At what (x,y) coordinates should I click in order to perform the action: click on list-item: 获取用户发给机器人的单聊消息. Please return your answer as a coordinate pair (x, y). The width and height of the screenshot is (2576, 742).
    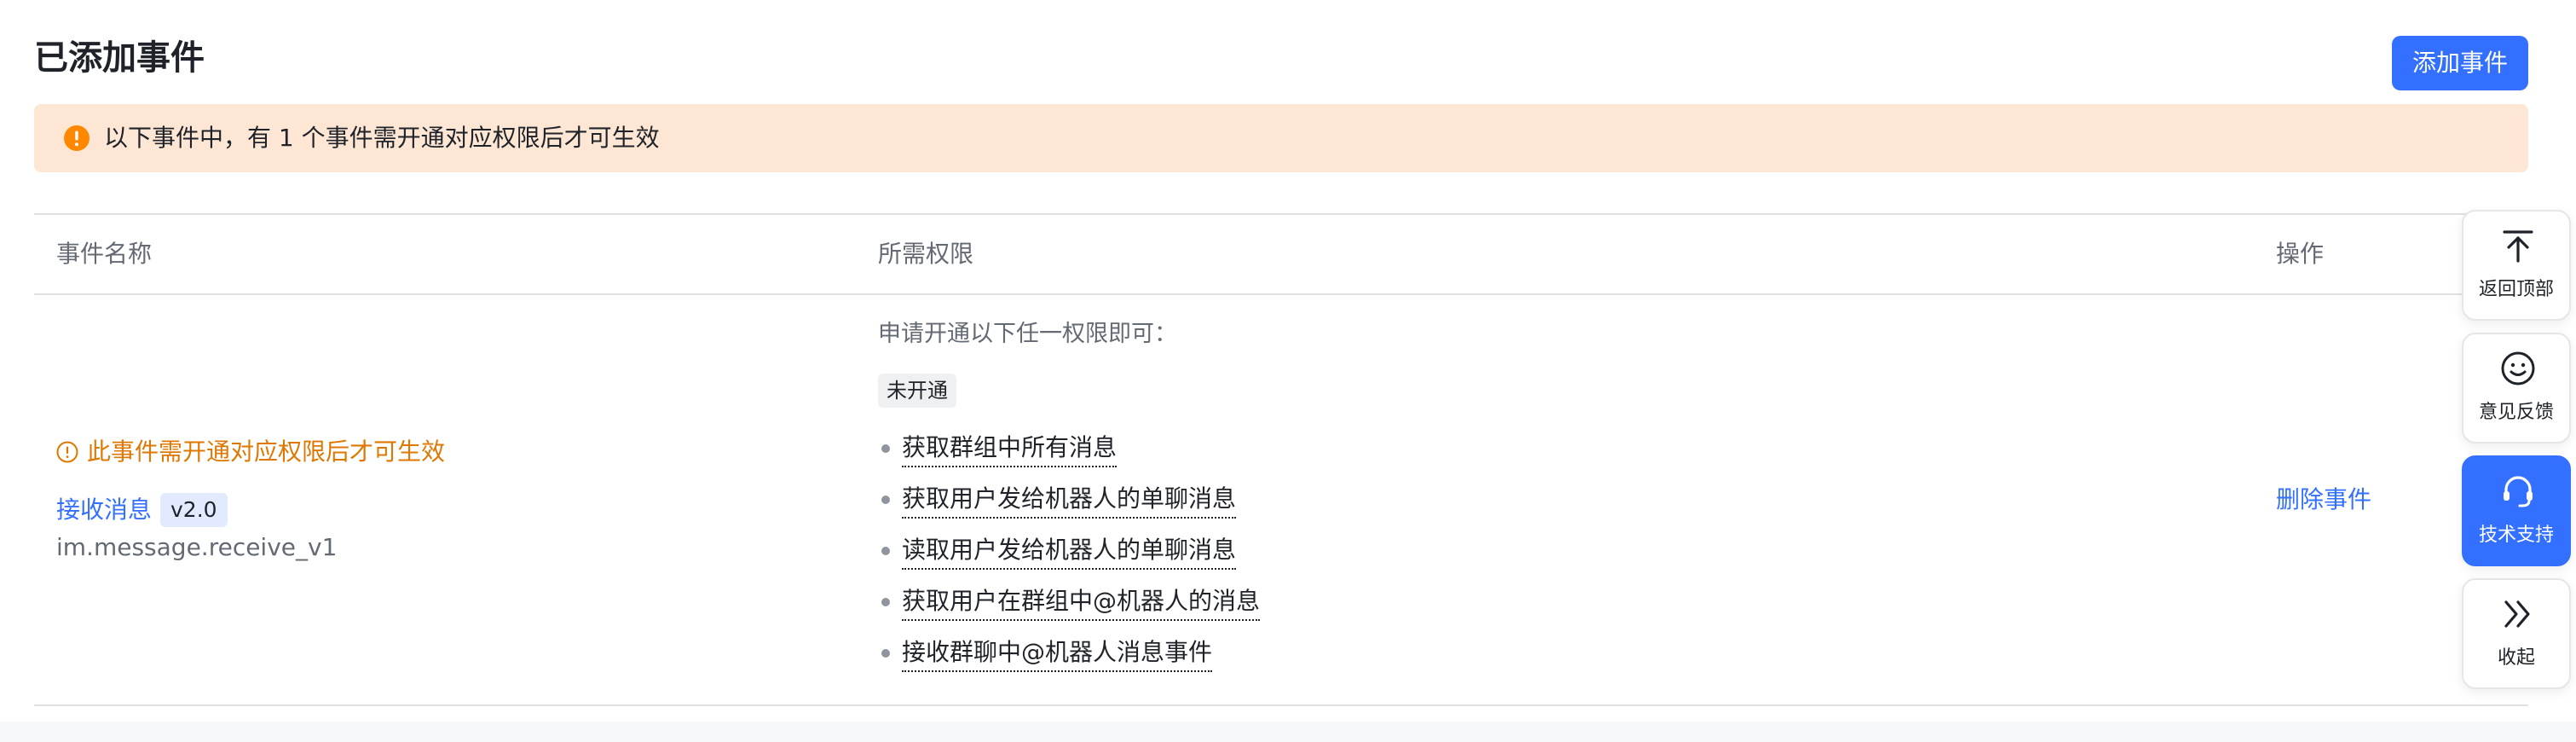
    Looking at the image, I should click on (1069, 499).